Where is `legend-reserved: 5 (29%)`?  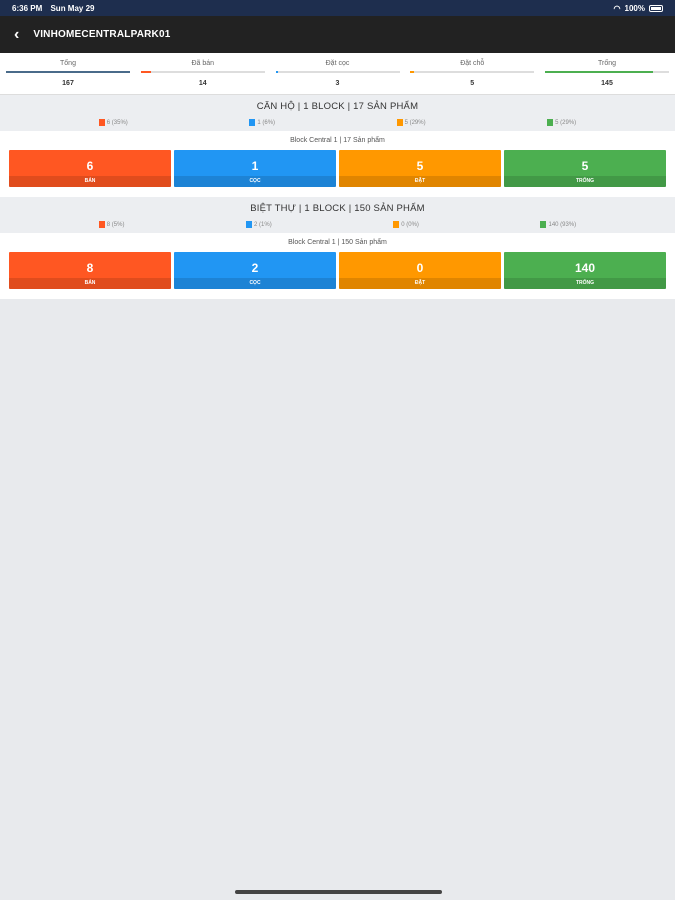
legend-reserved: 5 (29%) is located at coordinates (411, 122).